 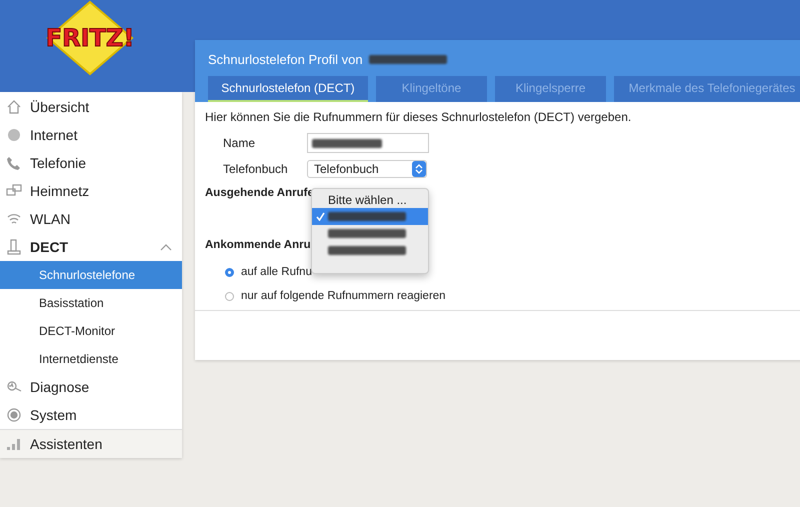 What do you see at coordinates (285, 59) in the screenshot?
I see `panel-title: Schnurlostelefon Profil von` at bounding box center [285, 59].